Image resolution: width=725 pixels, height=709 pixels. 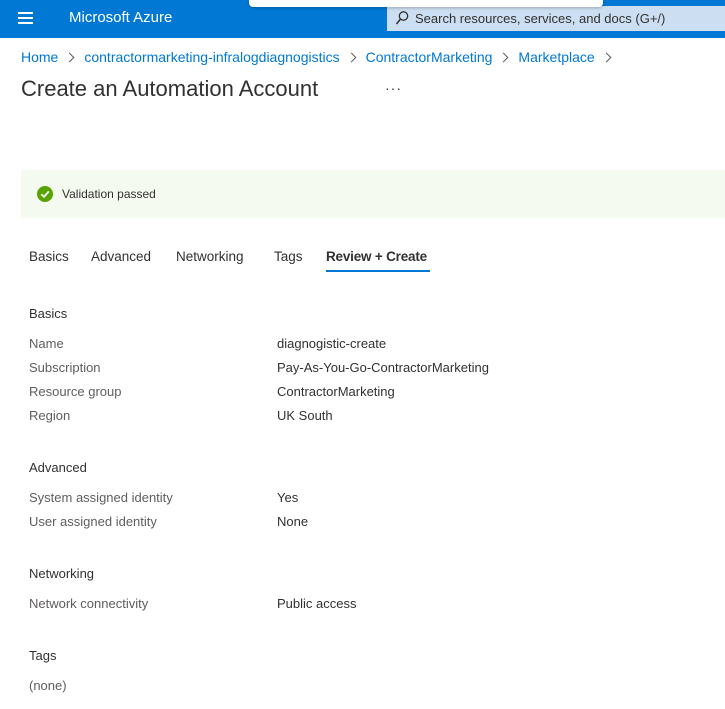 I want to click on label-resource-group: Resource group, so click(x=75, y=391).